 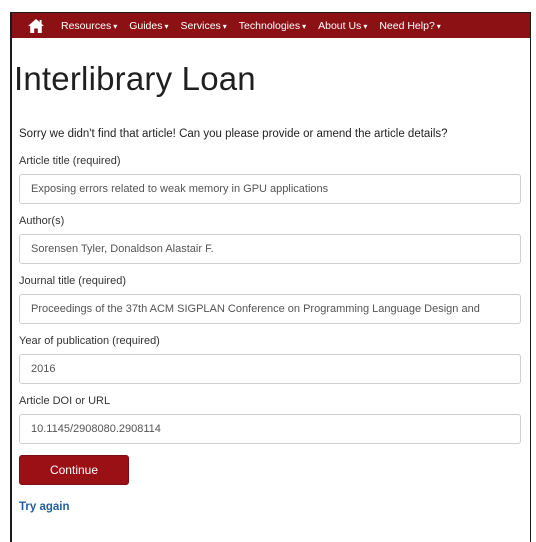 What do you see at coordinates (270, 309) in the screenshot?
I see `journal-title-input` at bounding box center [270, 309].